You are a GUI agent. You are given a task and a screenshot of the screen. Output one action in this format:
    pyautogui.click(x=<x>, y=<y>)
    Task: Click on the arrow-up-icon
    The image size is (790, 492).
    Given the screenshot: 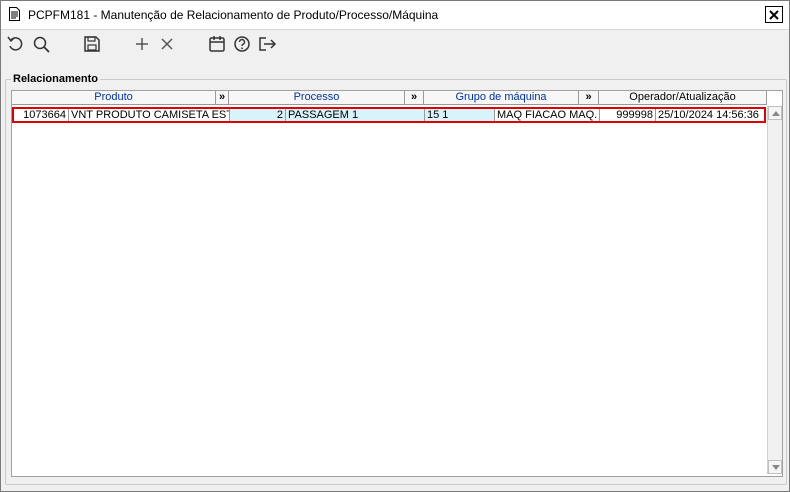 What is the action you would take?
    pyautogui.click(x=776, y=113)
    